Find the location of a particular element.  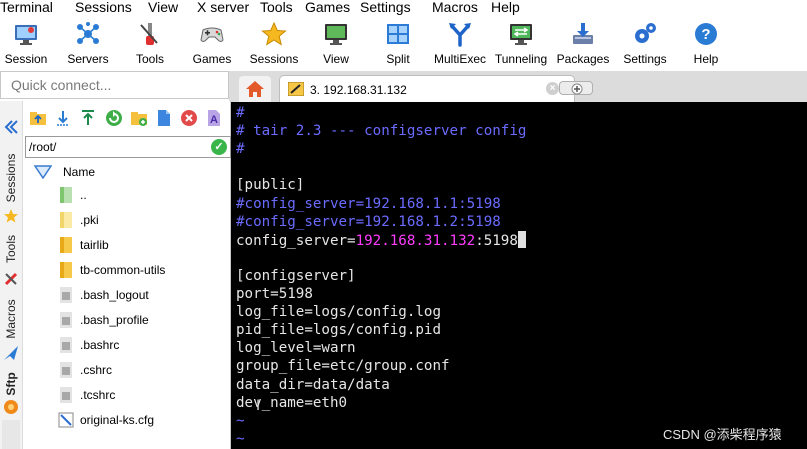

terminal-text: 192.168.31.132 is located at coordinates (415, 240).